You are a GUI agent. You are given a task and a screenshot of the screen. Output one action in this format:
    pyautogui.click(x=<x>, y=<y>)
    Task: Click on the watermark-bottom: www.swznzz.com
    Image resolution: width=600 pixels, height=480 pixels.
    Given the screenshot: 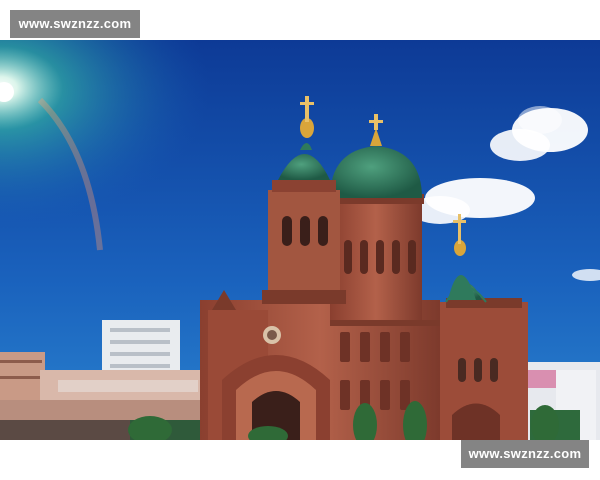 What is the action you would take?
    pyautogui.click(x=525, y=454)
    